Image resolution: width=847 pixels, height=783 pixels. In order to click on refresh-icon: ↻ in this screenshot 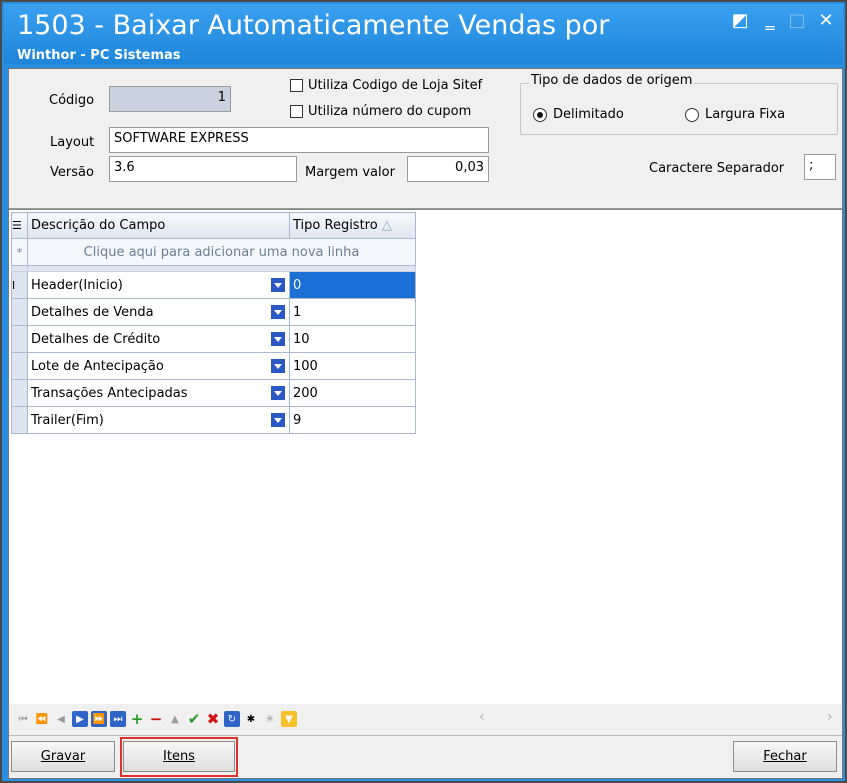, I will do `click(232, 719)`.